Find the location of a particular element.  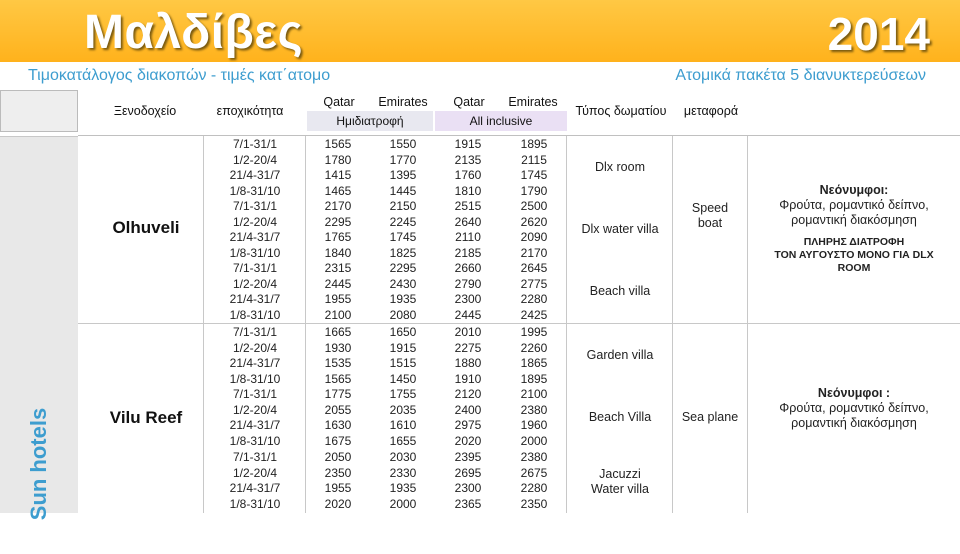

price-value: 2050 is located at coordinates (338, 457).